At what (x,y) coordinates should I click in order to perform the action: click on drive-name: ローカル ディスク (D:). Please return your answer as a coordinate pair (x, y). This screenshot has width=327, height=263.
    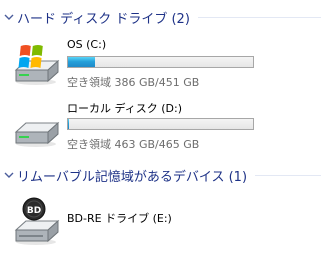
    Looking at the image, I should click on (124, 108).